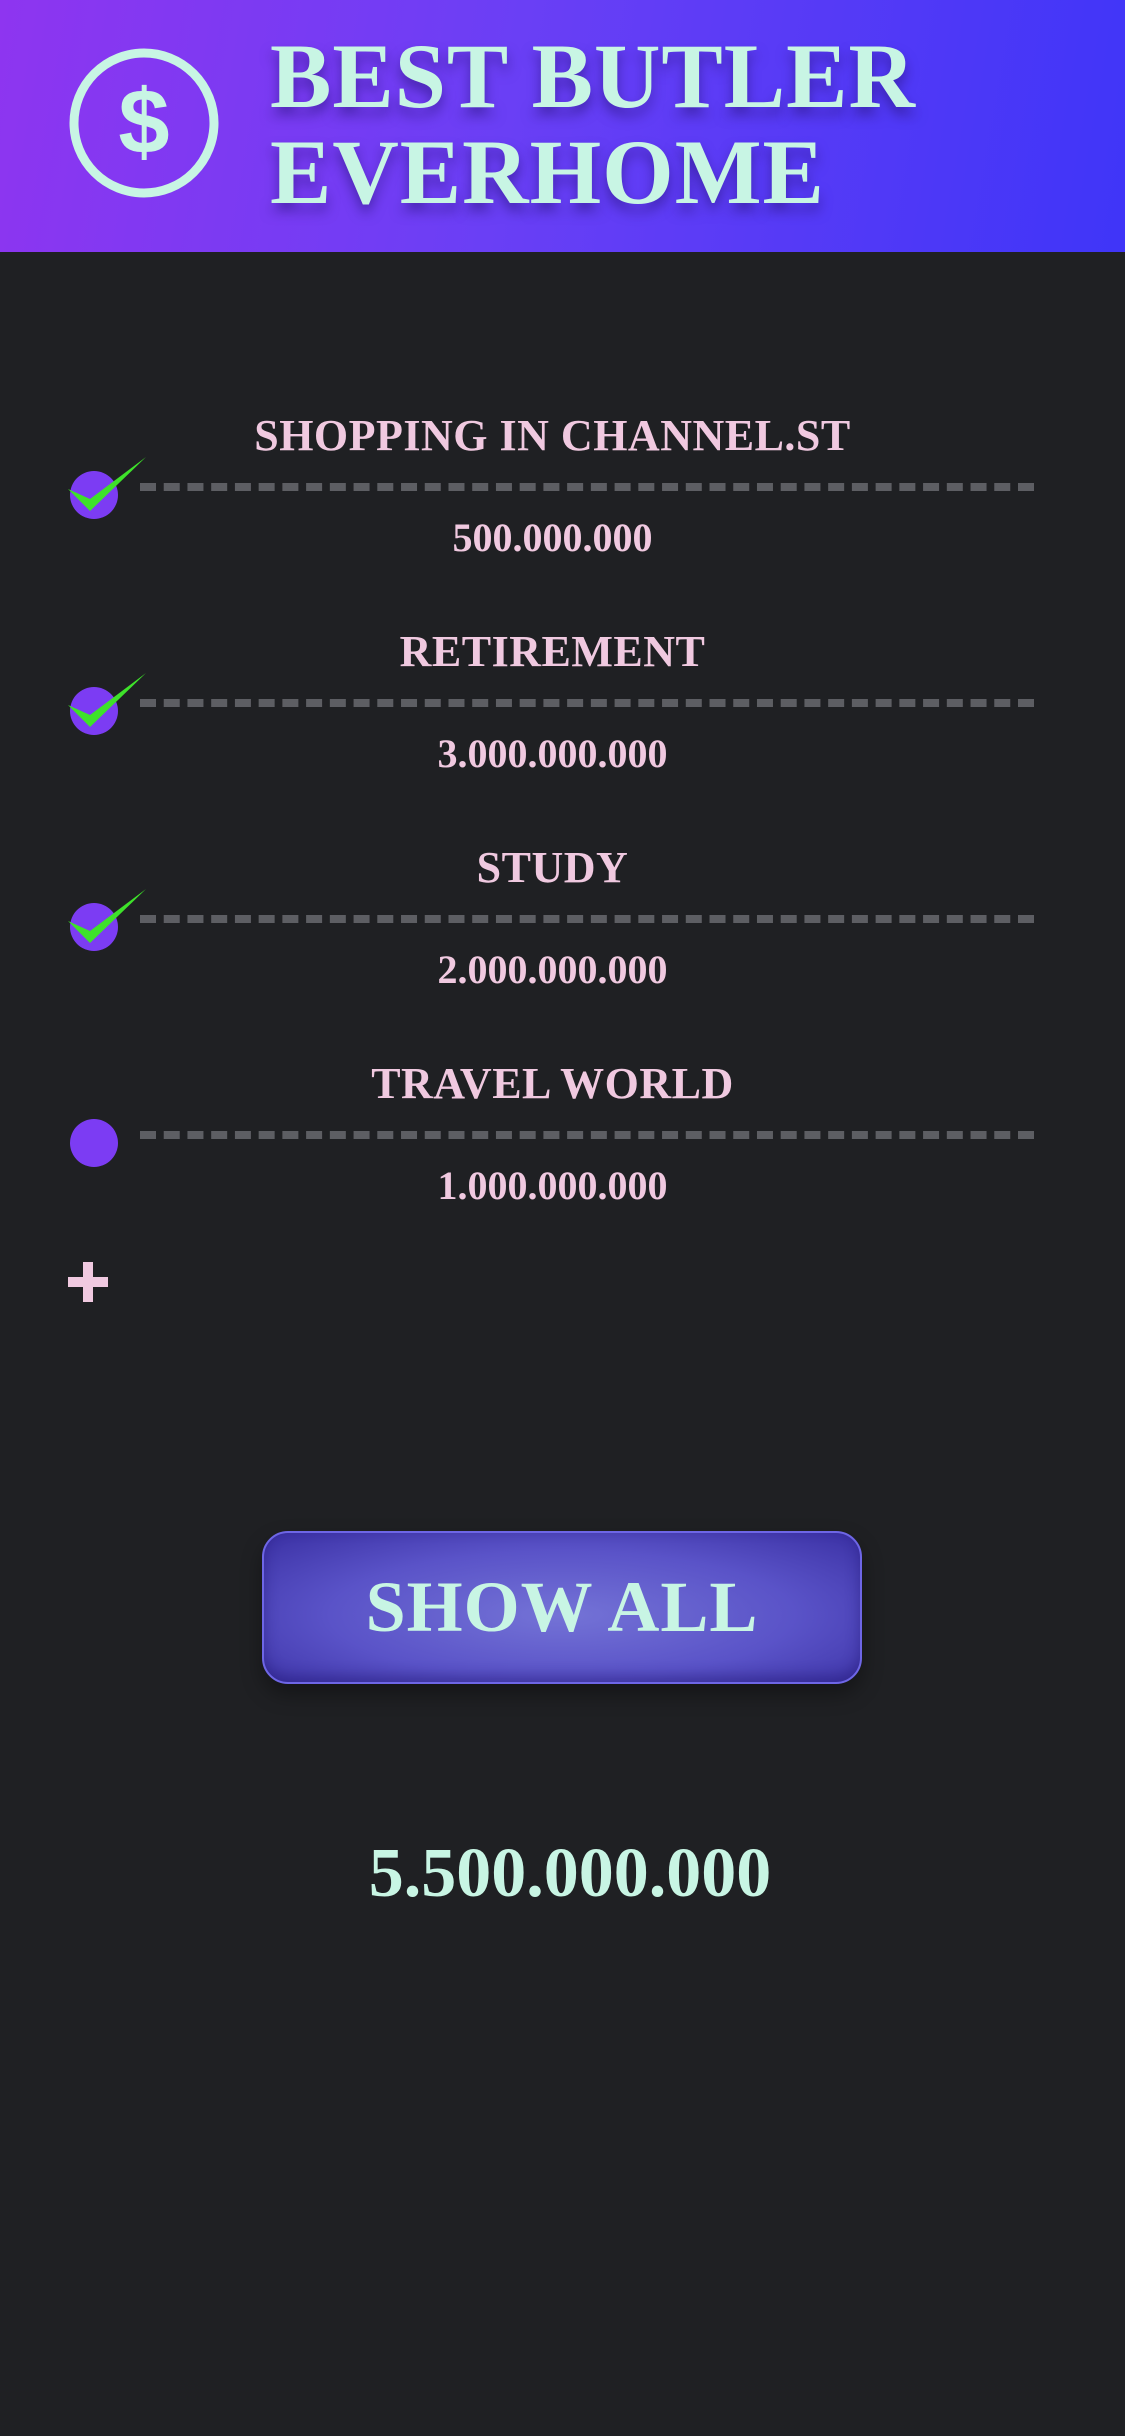  I want to click on goal-title: RETIREMENT, so click(552, 651).